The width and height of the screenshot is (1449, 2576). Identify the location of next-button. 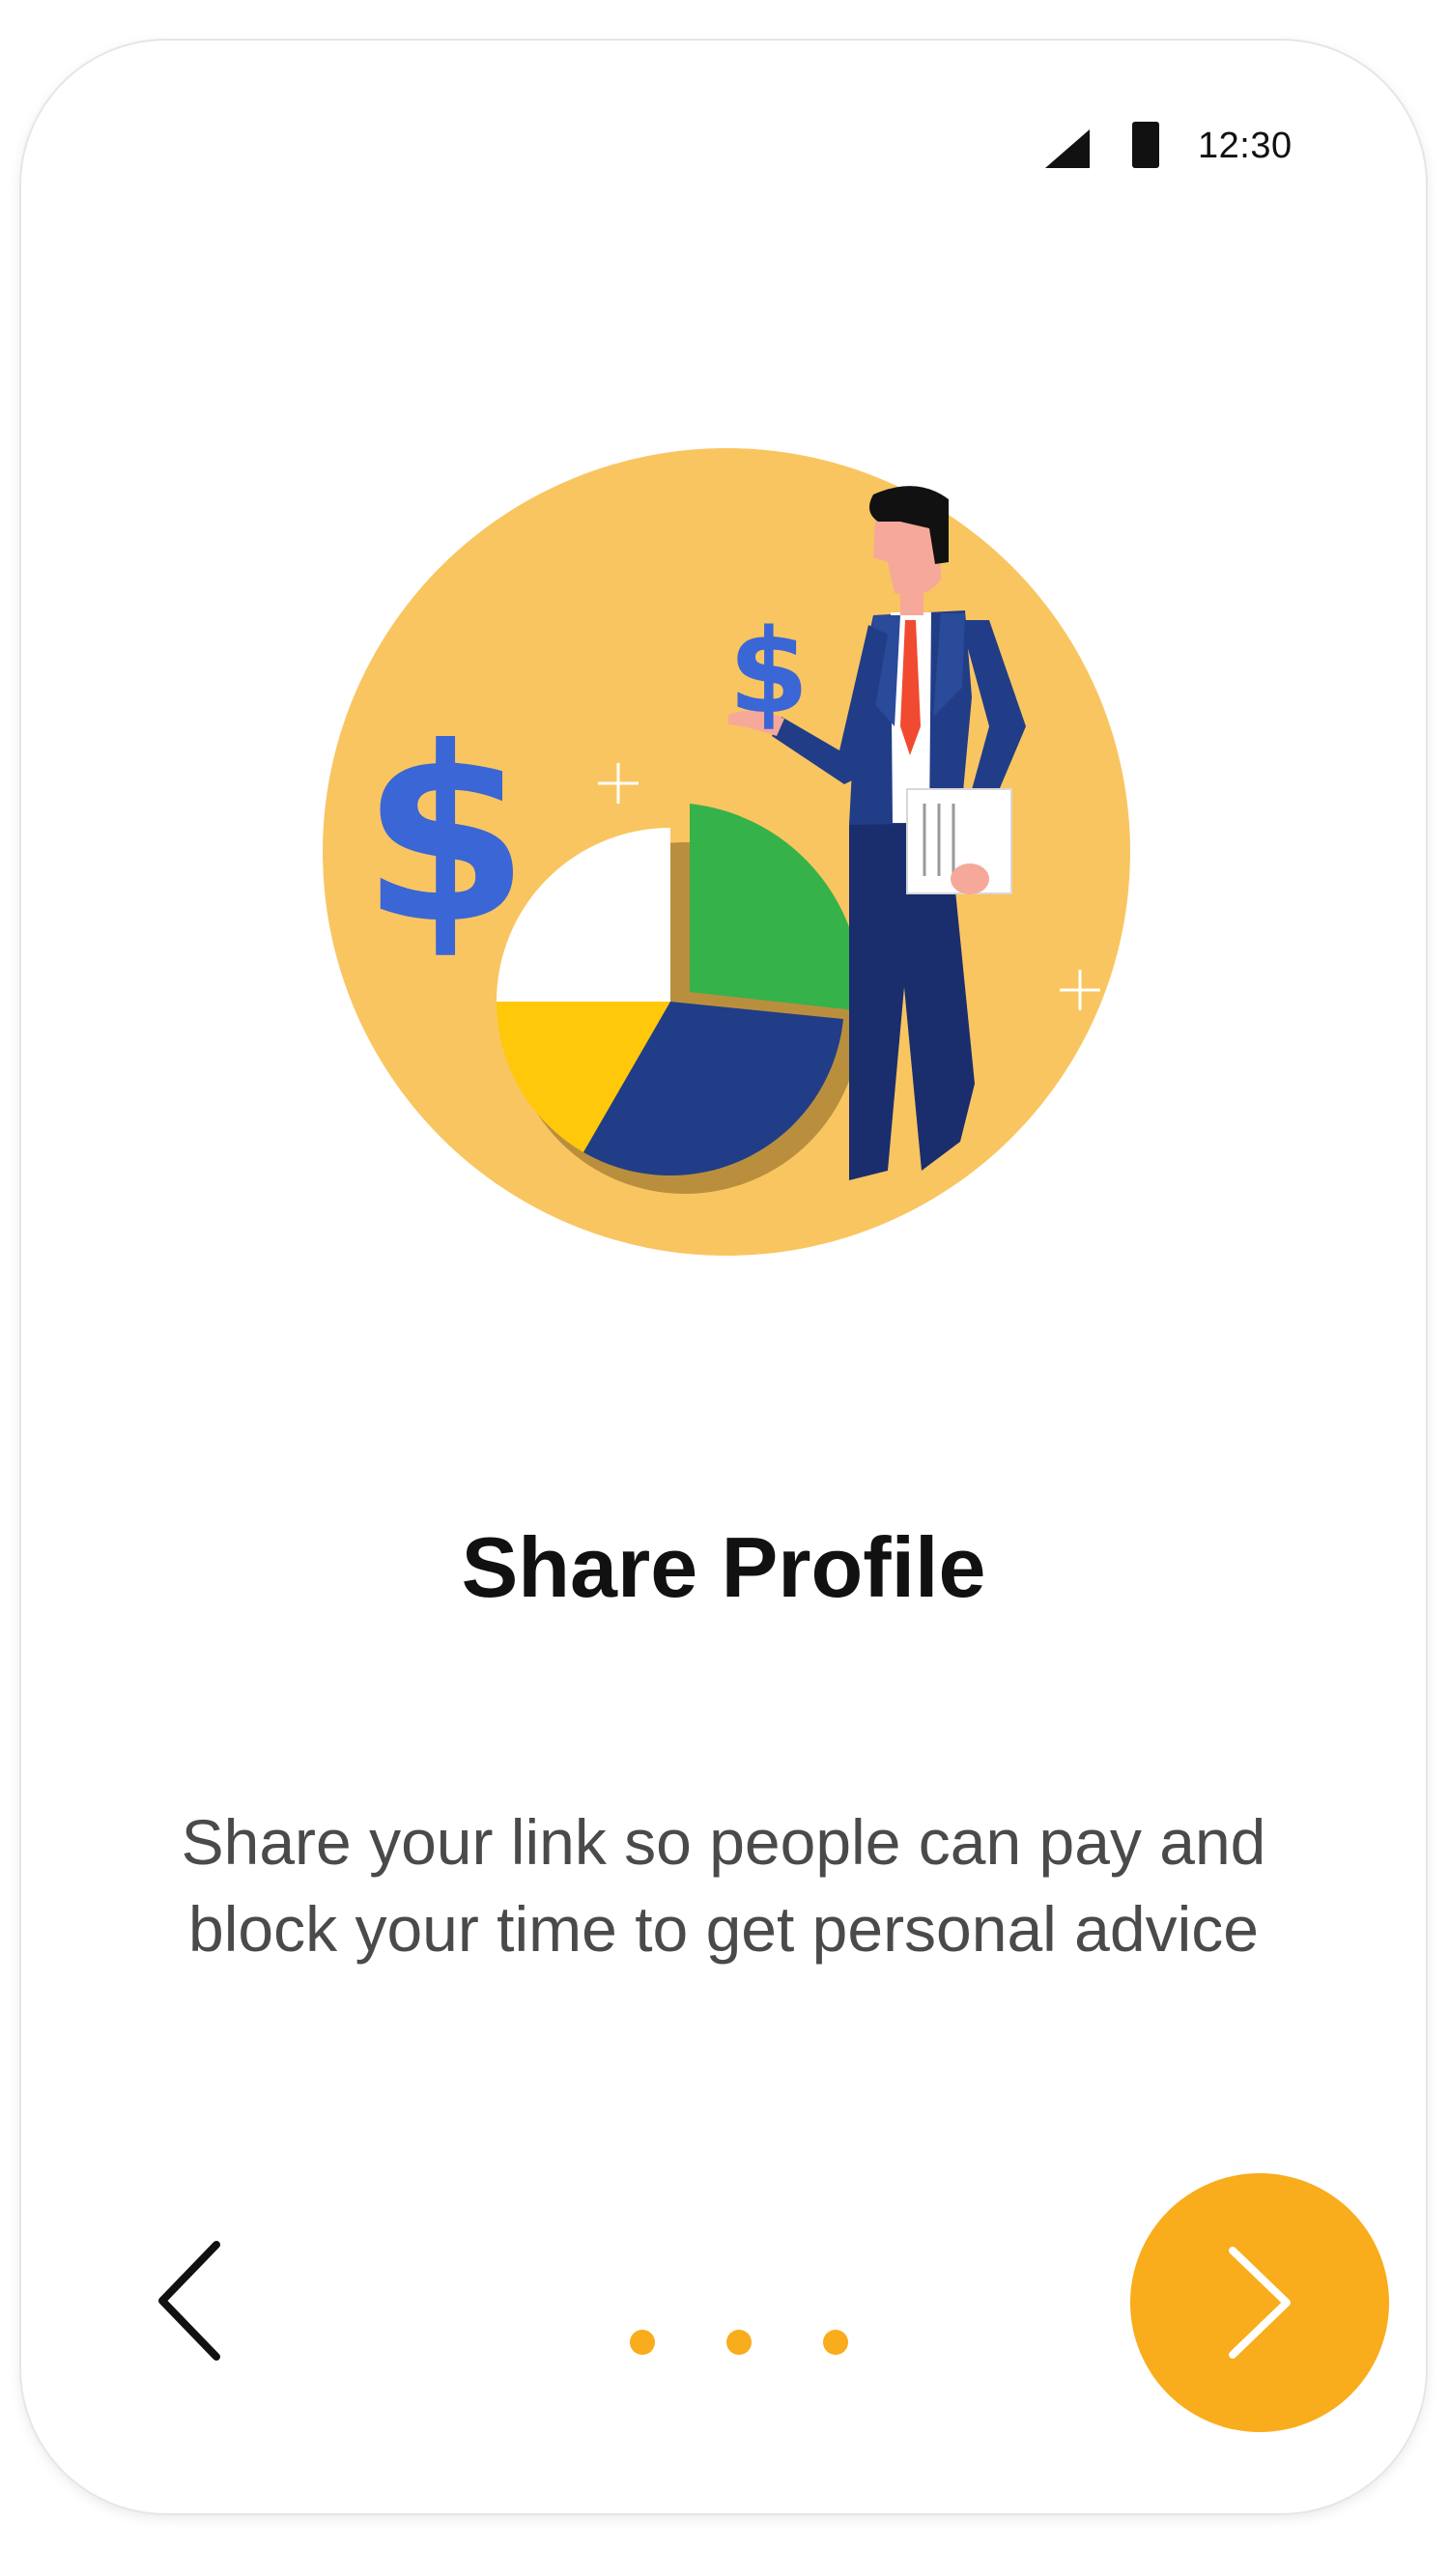
(1259, 2302).